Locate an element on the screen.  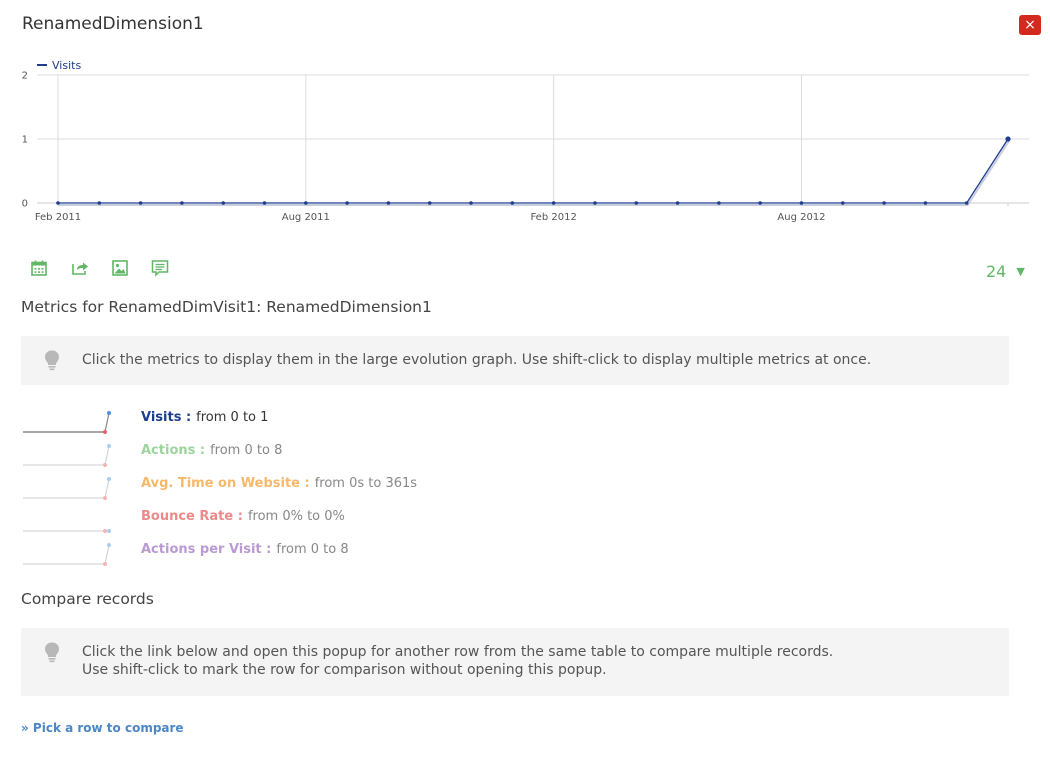
image-icon is located at coordinates (120, 268).